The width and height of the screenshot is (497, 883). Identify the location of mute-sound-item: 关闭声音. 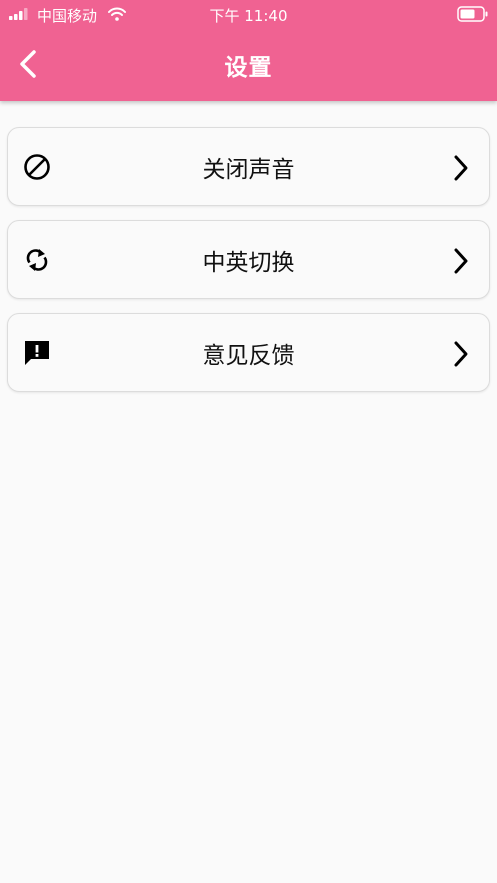
(248, 166).